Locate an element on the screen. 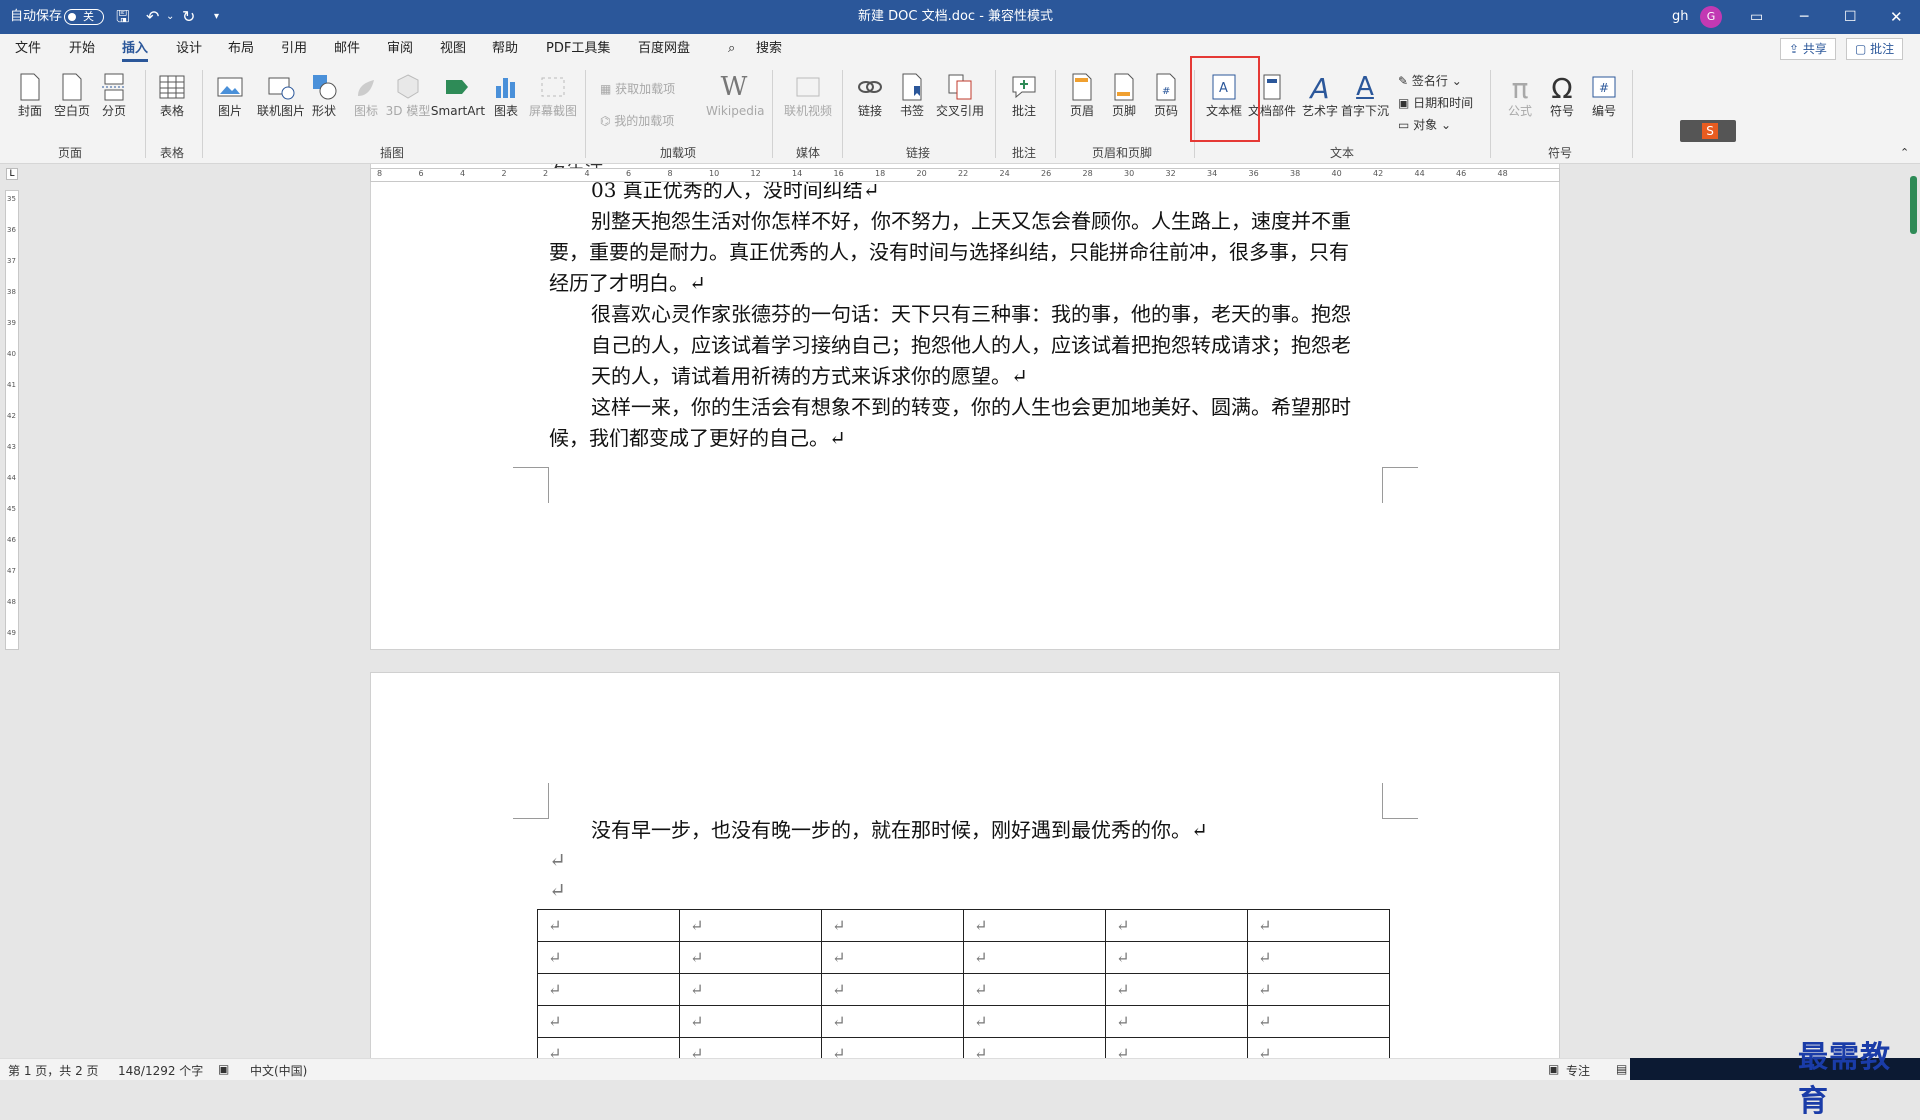 The image size is (1920, 1120). pictures-button: 图片 is located at coordinates (230, 104).